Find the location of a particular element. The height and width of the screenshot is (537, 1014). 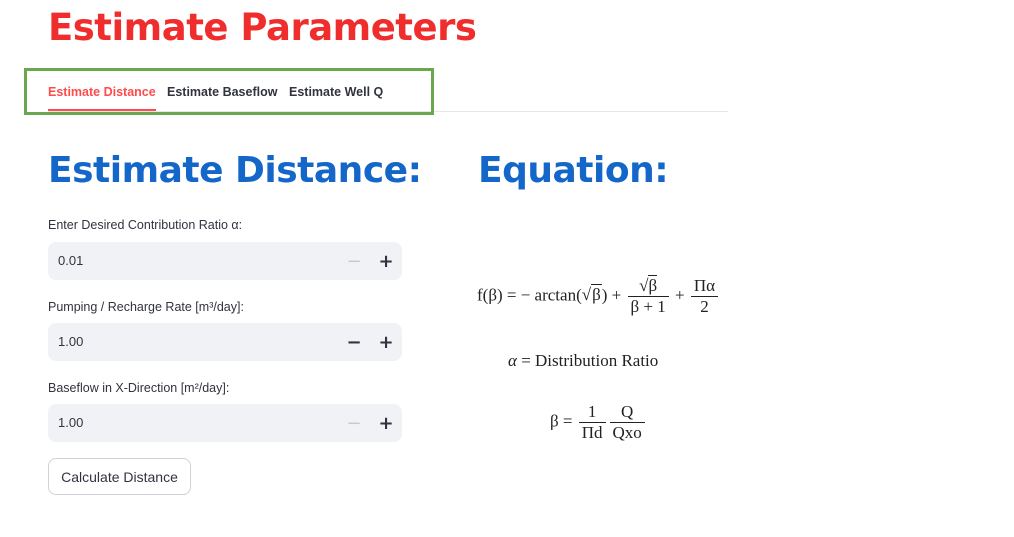

equation-f-beta: f(β) = − arctan(√β) + √β β + 1 + Πα 2 is located at coordinates (598, 296).